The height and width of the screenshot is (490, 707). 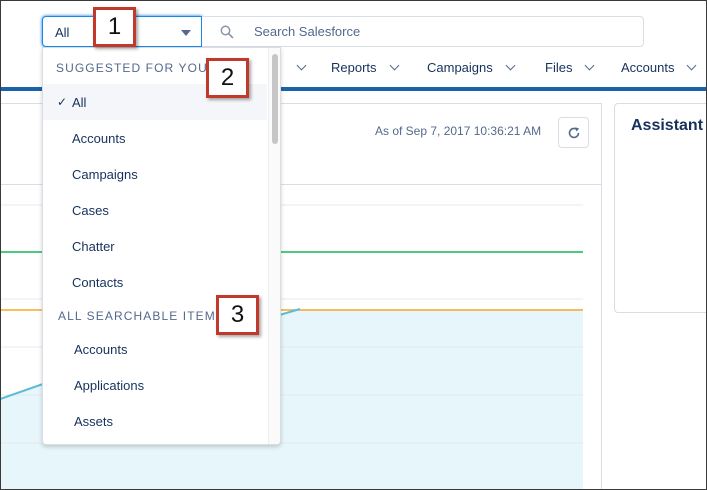 What do you see at coordinates (155, 385) in the screenshot?
I see `dropdown-item-applications: Applications` at bounding box center [155, 385].